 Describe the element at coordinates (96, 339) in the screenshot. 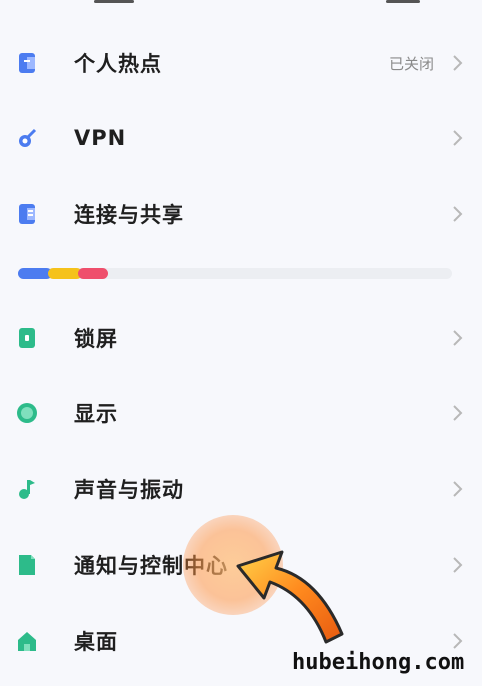

I see `lock-screen-label: 锁屏` at that location.